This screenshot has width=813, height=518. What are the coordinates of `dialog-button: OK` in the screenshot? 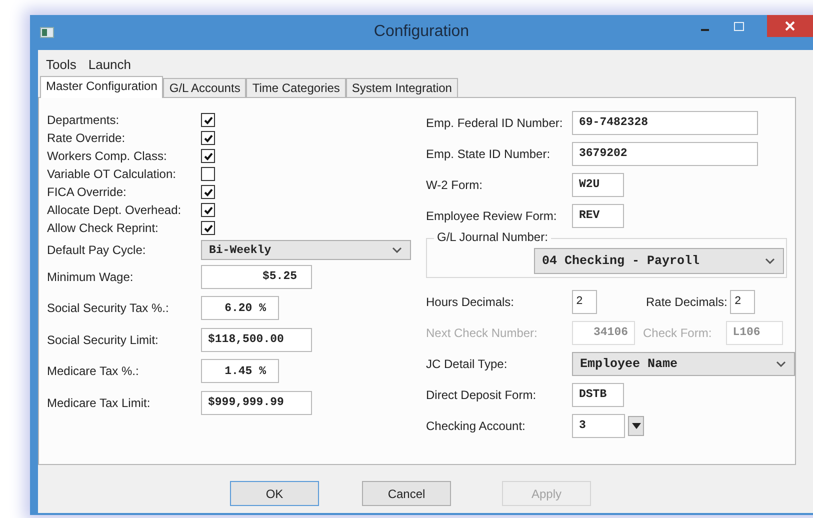 It's located at (274, 493).